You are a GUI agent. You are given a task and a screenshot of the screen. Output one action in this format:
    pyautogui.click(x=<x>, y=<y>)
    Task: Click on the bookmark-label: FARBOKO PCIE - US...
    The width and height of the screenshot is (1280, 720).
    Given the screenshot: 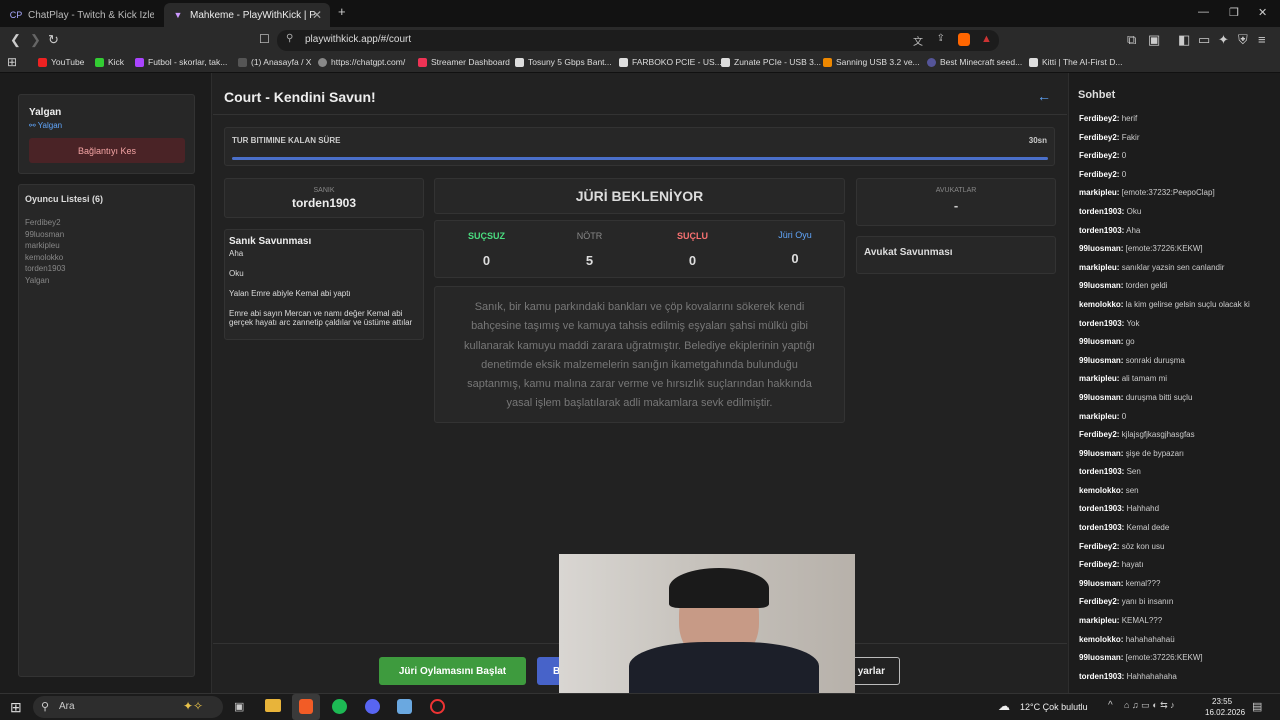 What is the action you would take?
    pyautogui.click(x=677, y=62)
    